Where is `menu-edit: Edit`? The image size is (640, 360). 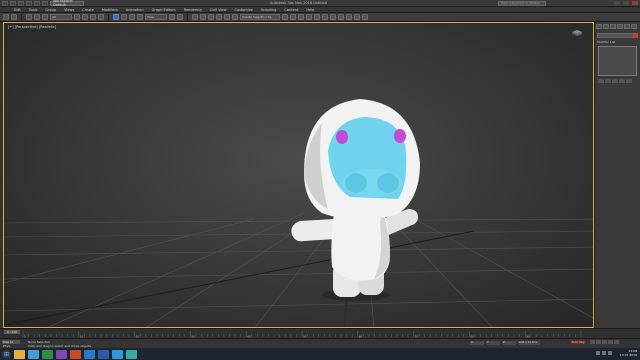 menu-edit: Edit is located at coordinates (17, 10).